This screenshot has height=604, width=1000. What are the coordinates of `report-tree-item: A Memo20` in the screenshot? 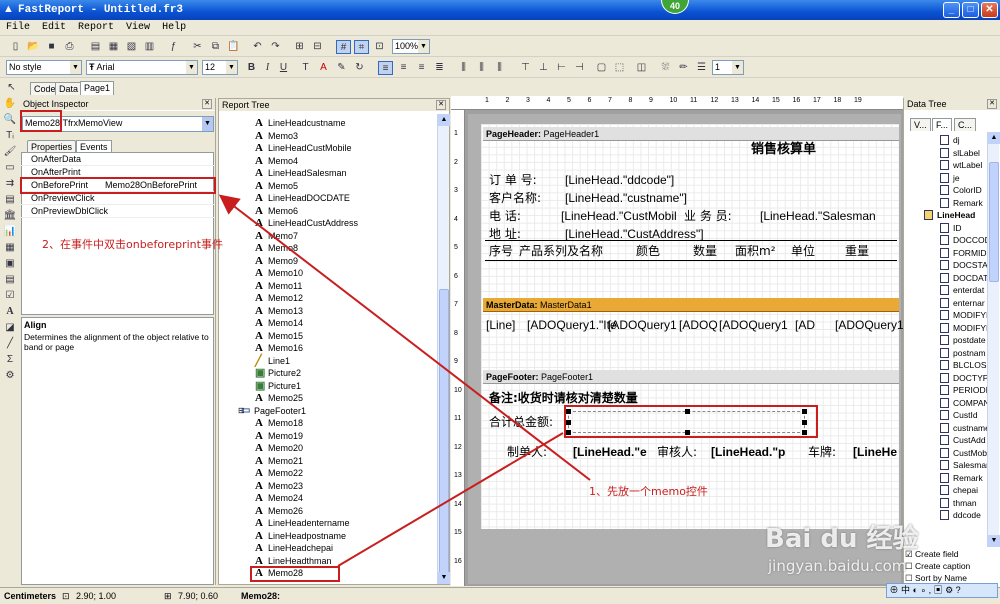 It's located at (279, 448).